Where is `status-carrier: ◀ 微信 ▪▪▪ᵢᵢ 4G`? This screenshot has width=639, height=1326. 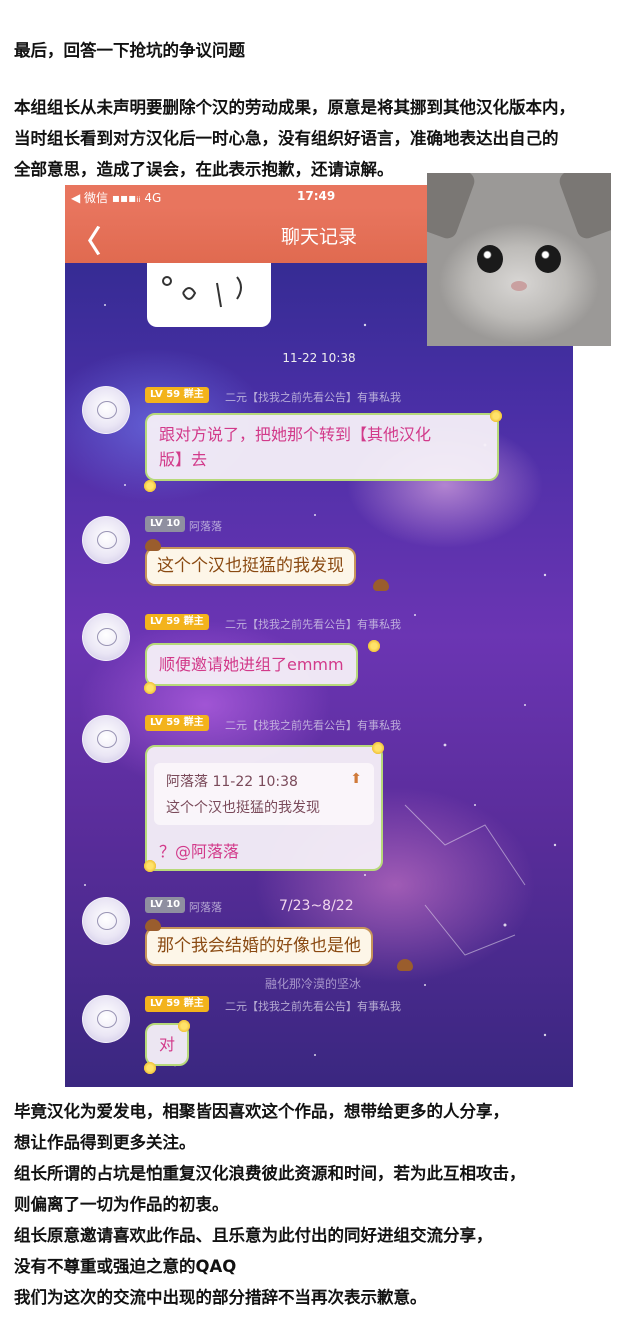
status-carrier: ◀ 微信 ▪▪▪ᵢᵢ 4G is located at coordinates (116, 198).